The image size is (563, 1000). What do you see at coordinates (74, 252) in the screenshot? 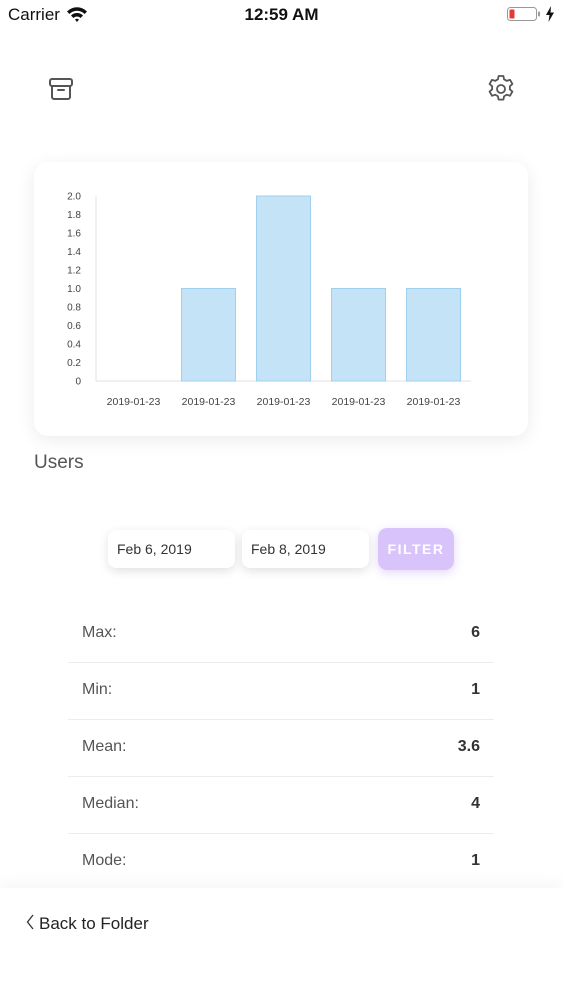
I see `y-tick-label: 1.4` at bounding box center [74, 252].